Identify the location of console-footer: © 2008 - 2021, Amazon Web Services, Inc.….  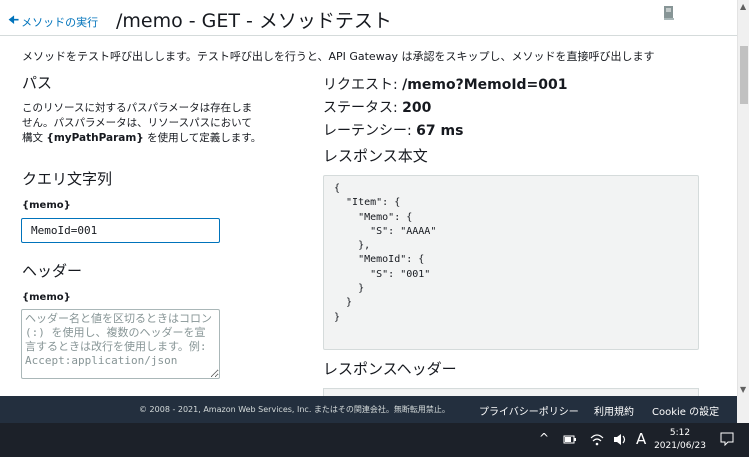
(368, 409).